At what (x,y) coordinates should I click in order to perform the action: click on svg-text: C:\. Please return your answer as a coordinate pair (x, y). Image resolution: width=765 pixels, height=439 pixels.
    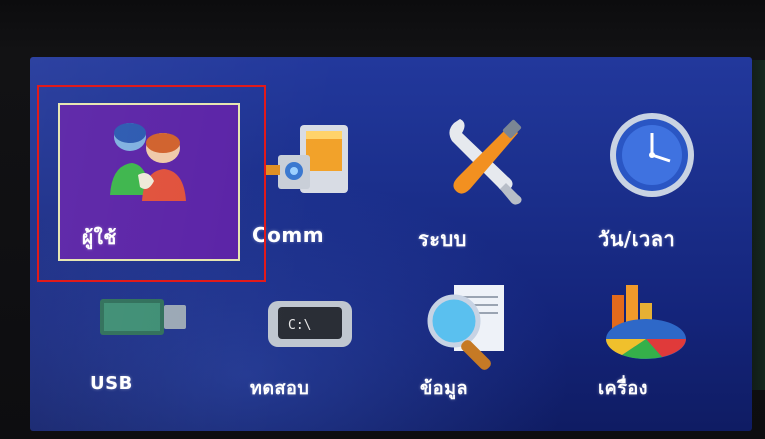
    Looking at the image, I should click on (299, 325).